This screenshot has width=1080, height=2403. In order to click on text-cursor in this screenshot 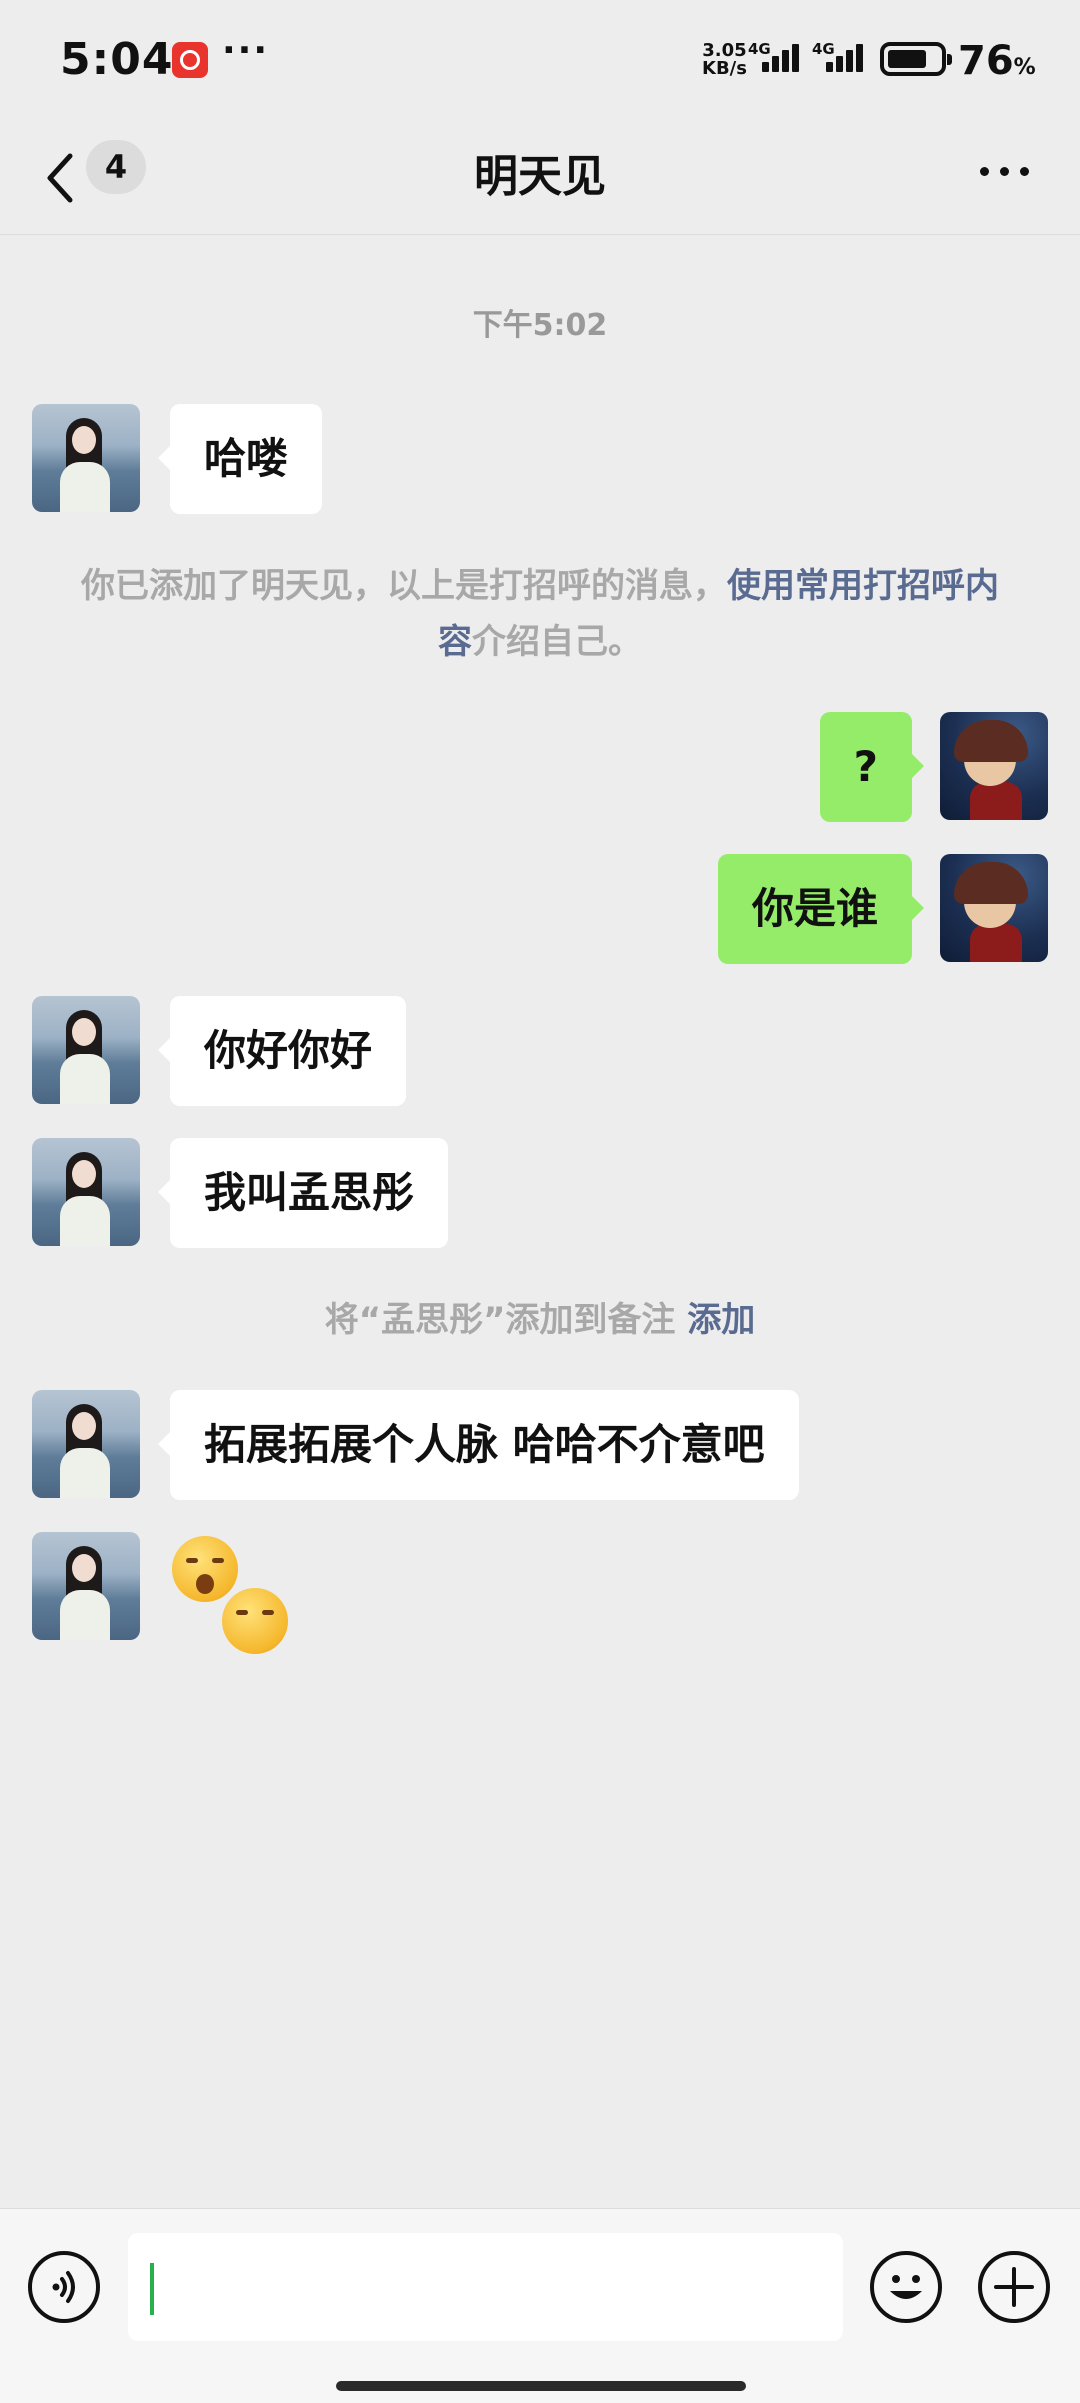, I will do `click(152, 2289)`.